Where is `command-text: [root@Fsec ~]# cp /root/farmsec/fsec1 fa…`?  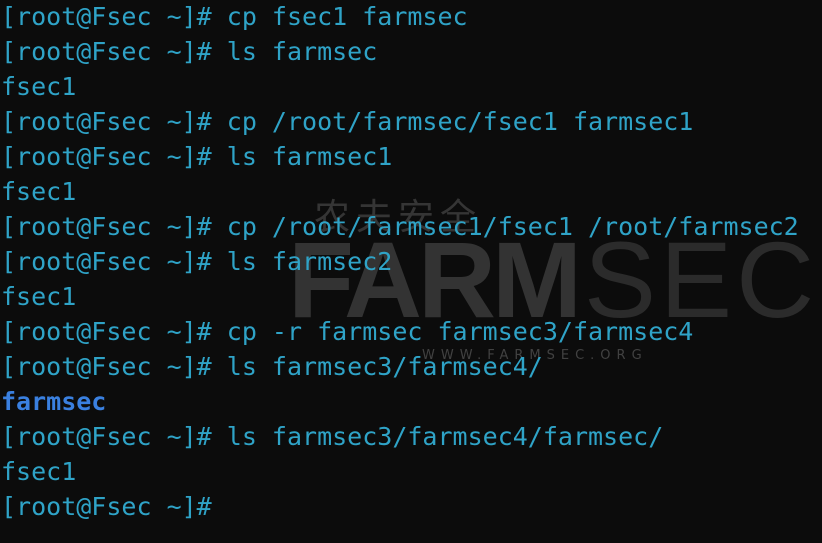
command-text: [root@Fsec ~]# cp /root/farmsec/fsec1 fa… is located at coordinates (347, 121).